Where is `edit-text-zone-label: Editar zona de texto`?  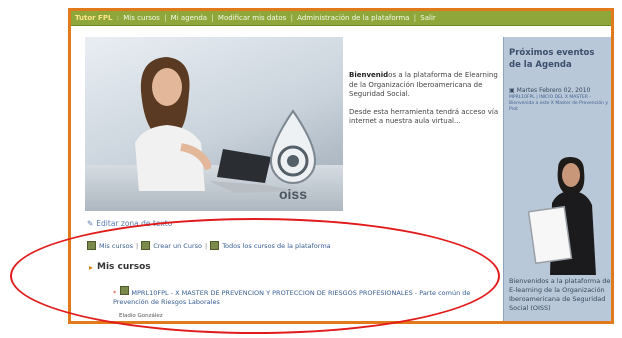
edit-text-zone-label: Editar zona de texto is located at coordinates (134, 223).